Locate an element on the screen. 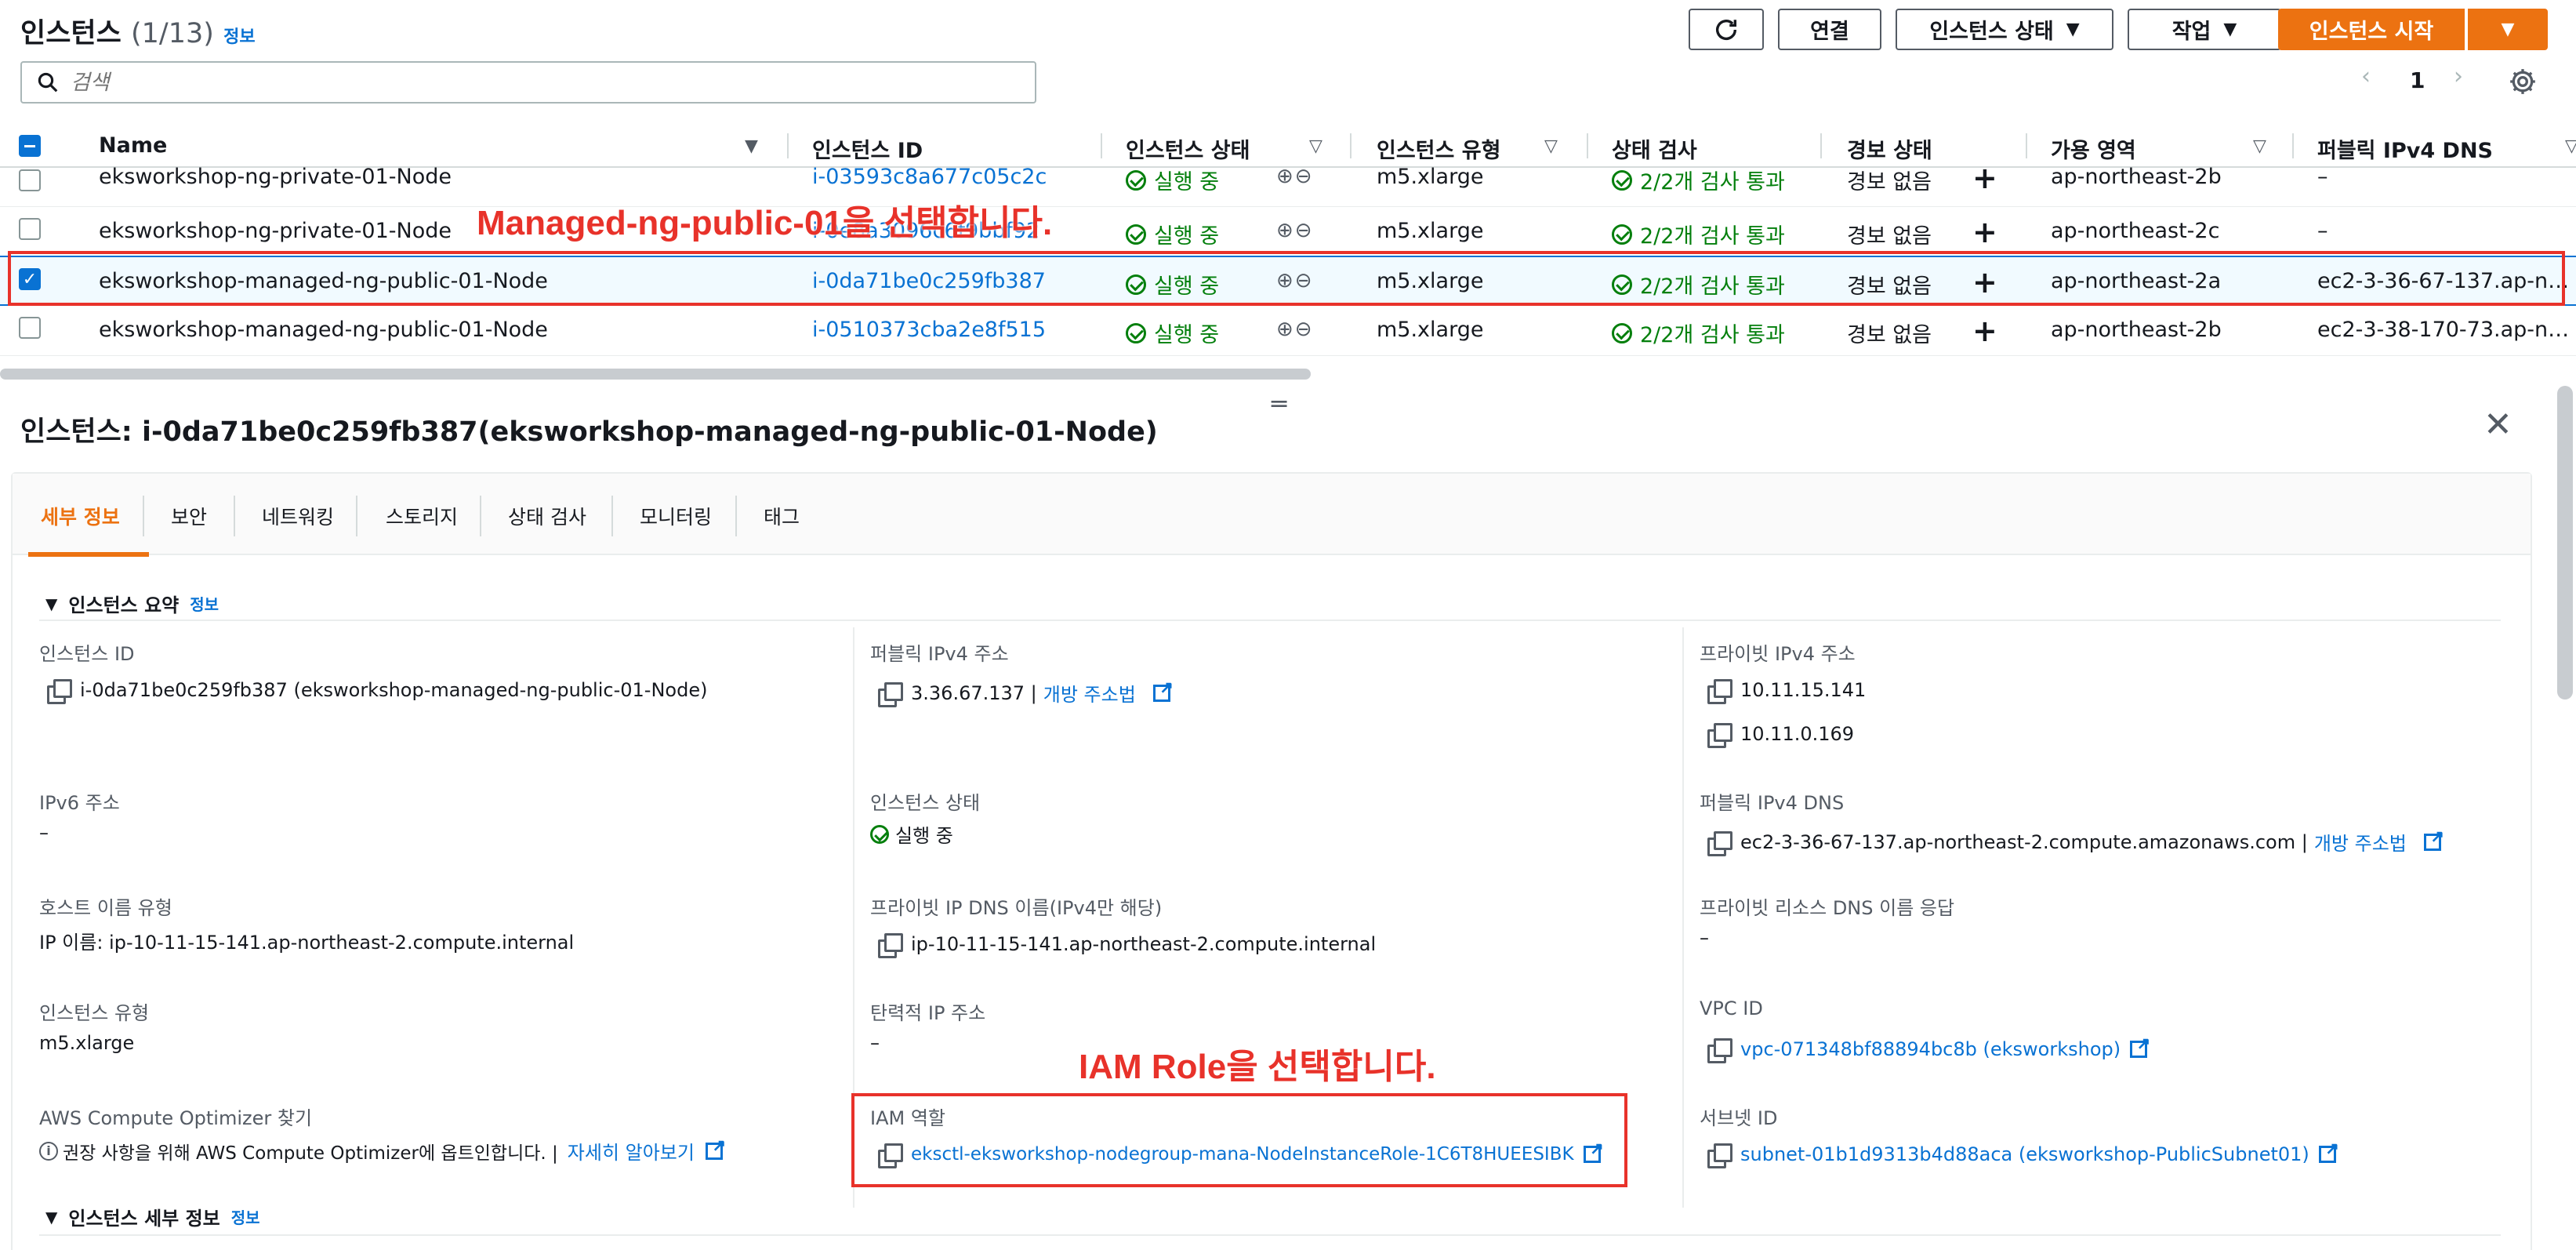 This screenshot has height=1250, width=2576. row-az: ap-northeast-2b is located at coordinates (2136, 177).